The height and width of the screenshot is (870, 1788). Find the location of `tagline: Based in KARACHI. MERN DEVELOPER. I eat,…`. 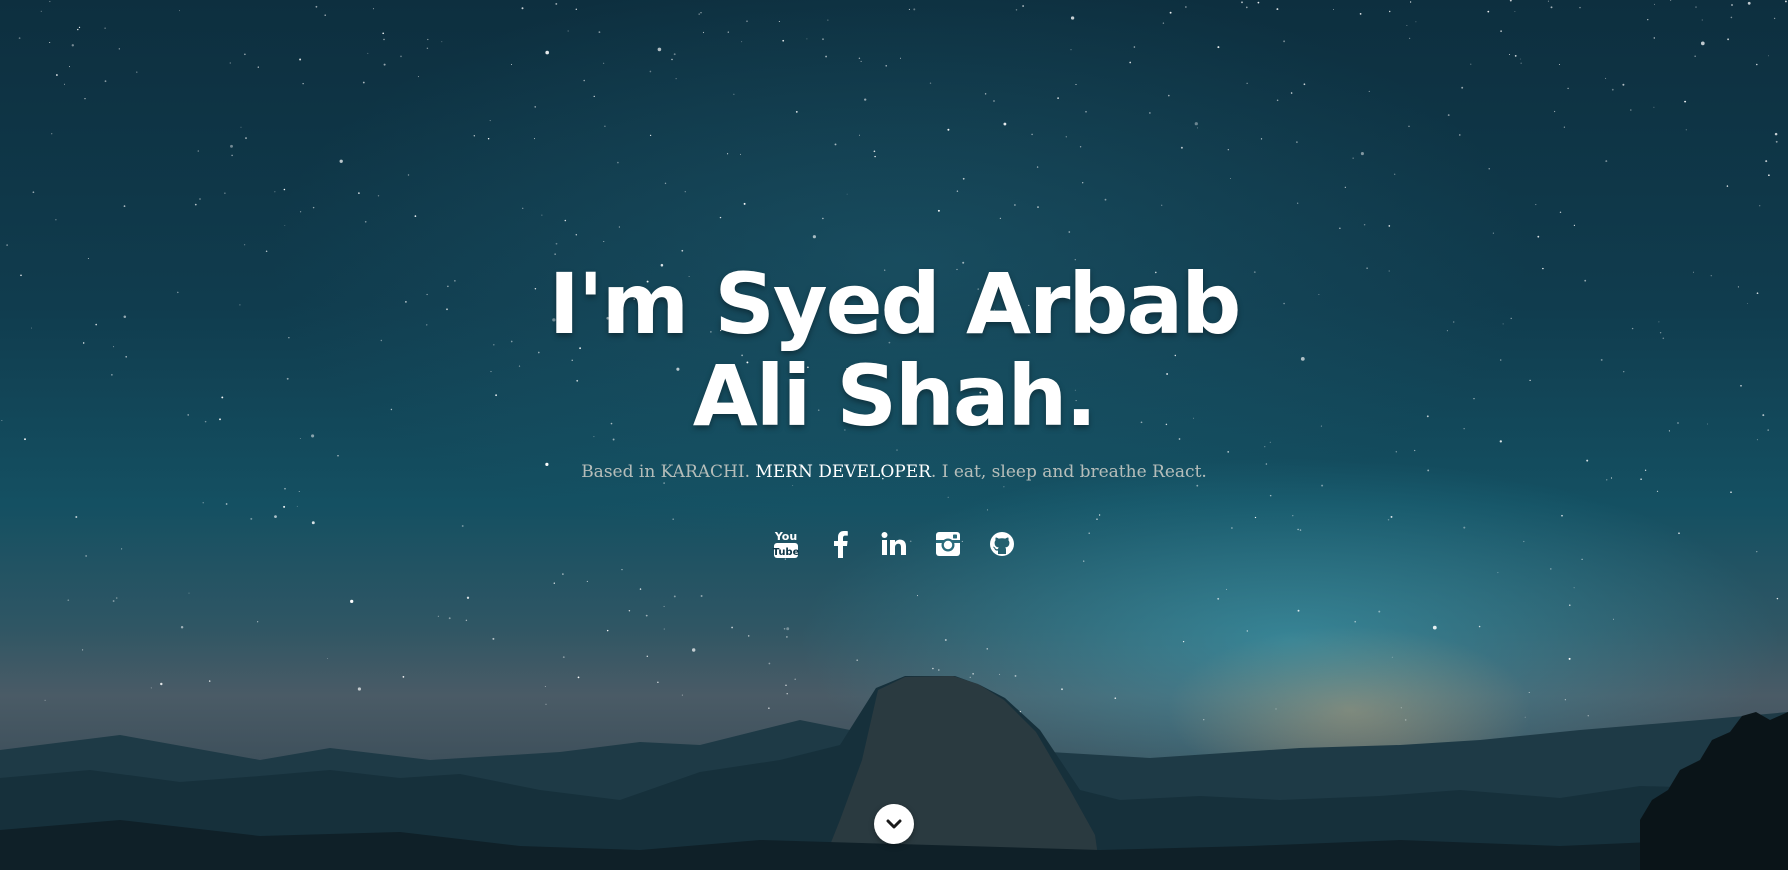

tagline: Based in KARACHI. MERN DEVELOPER. I eat,… is located at coordinates (894, 472).